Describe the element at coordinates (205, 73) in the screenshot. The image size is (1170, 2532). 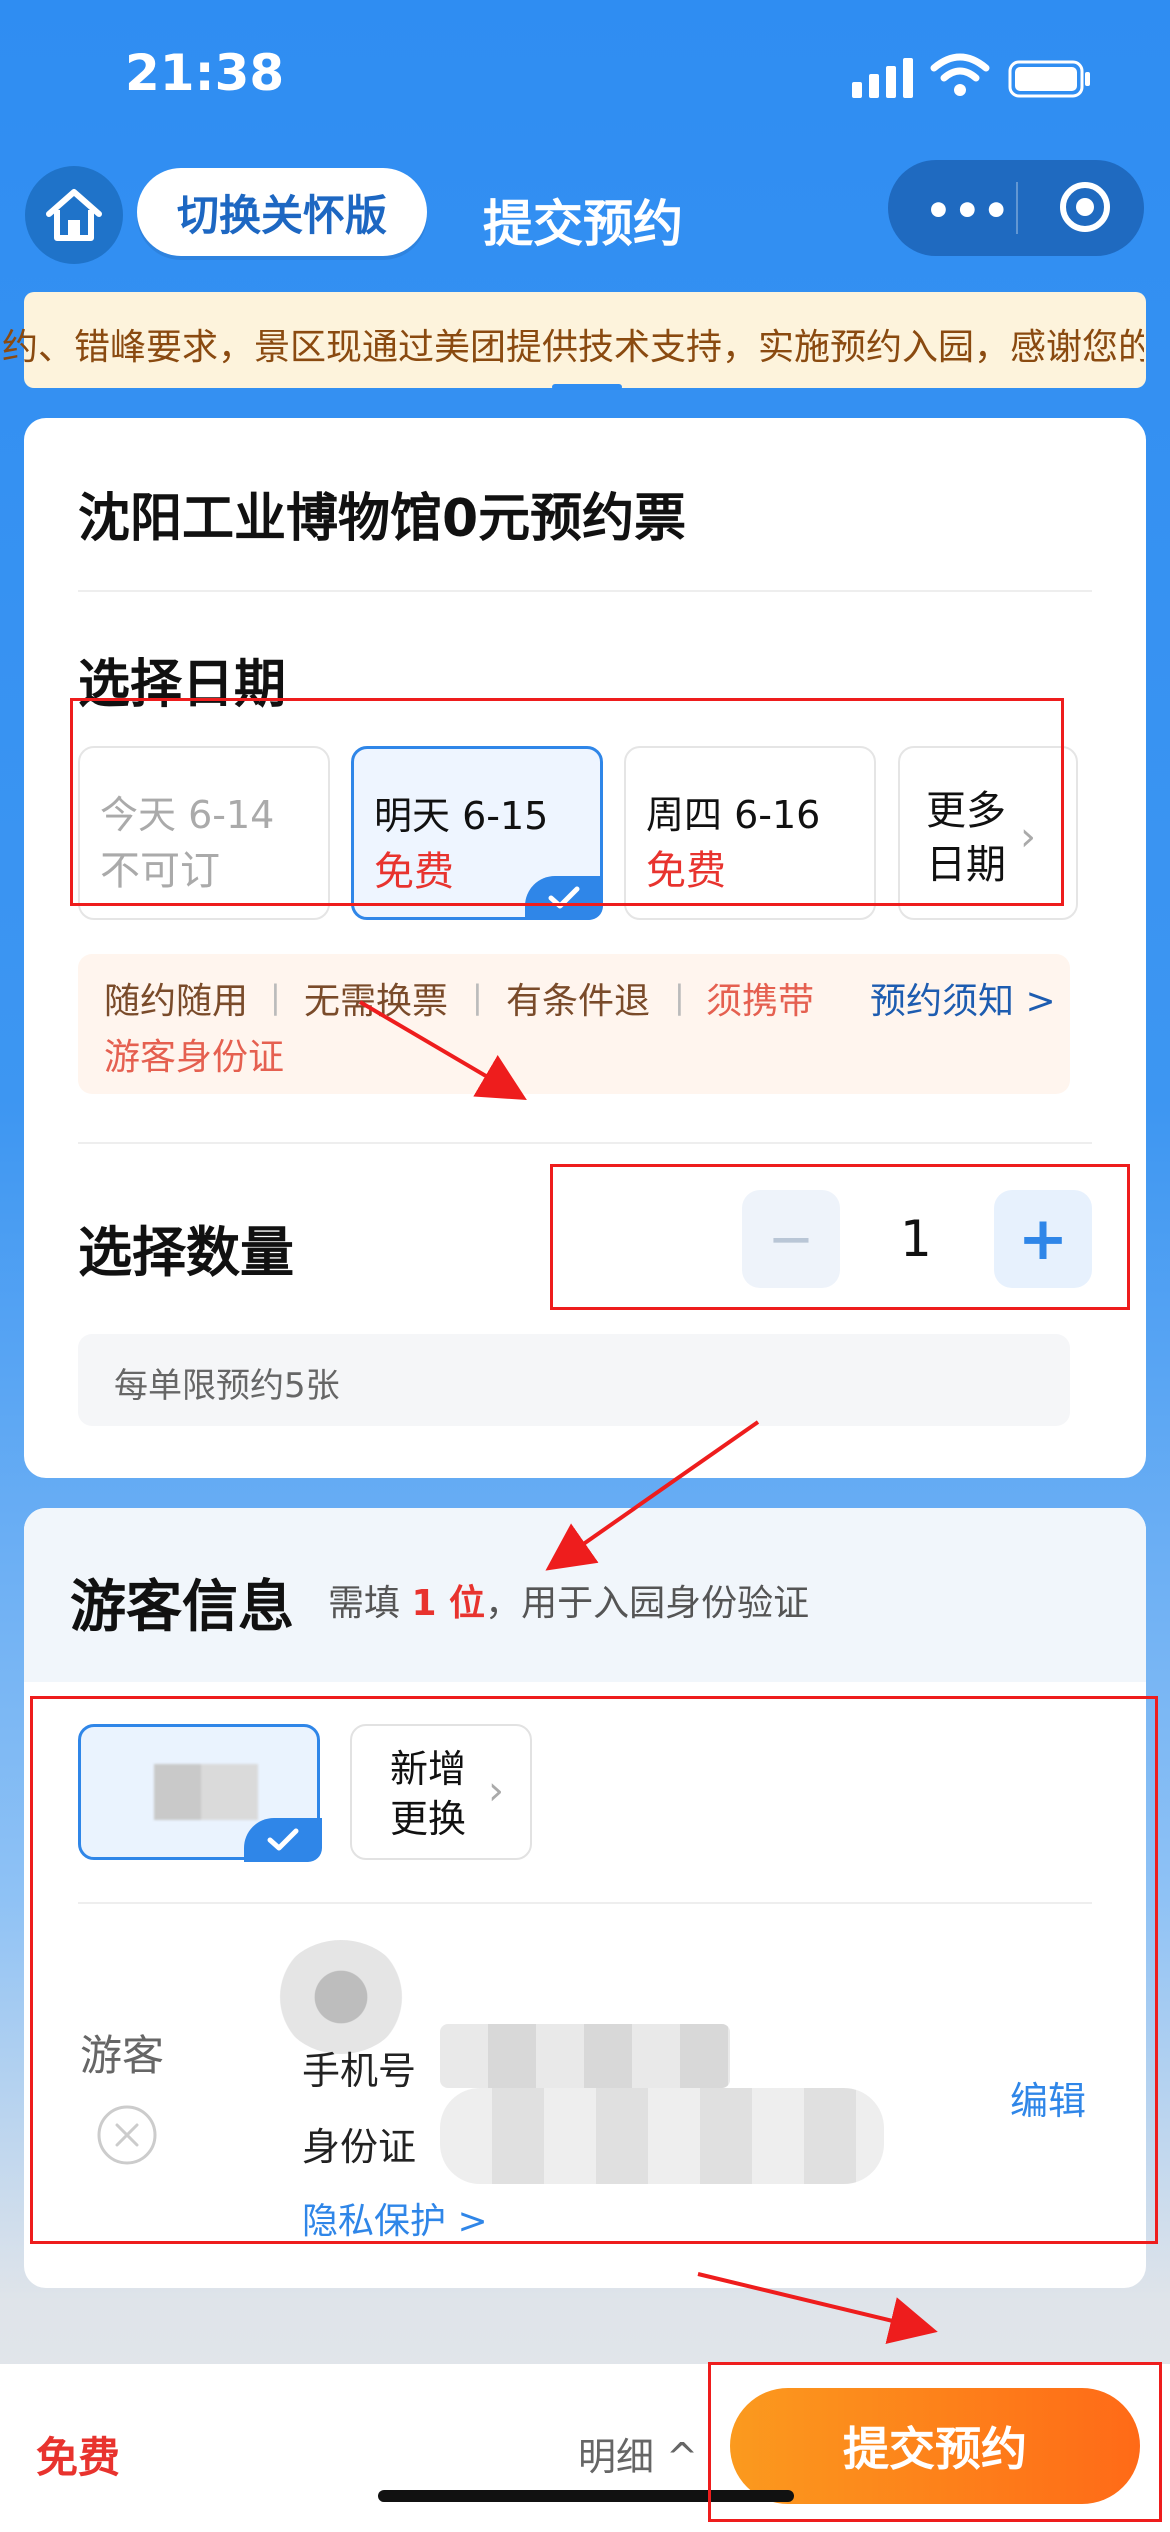
I see `status-time: 21:38` at that location.